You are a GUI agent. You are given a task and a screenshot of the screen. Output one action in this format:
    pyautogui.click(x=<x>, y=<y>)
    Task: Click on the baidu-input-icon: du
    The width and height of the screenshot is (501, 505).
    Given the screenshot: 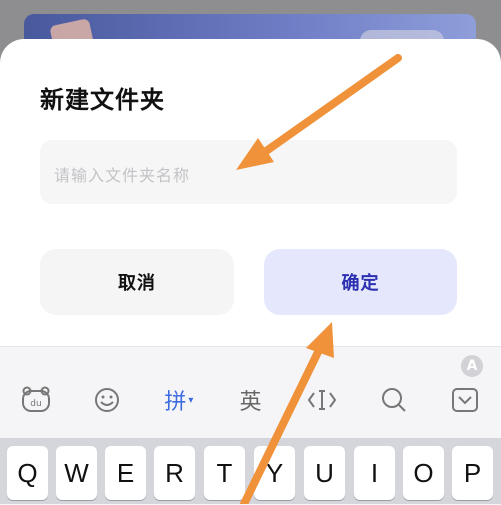 What is the action you would take?
    pyautogui.click(x=36, y=400)
    